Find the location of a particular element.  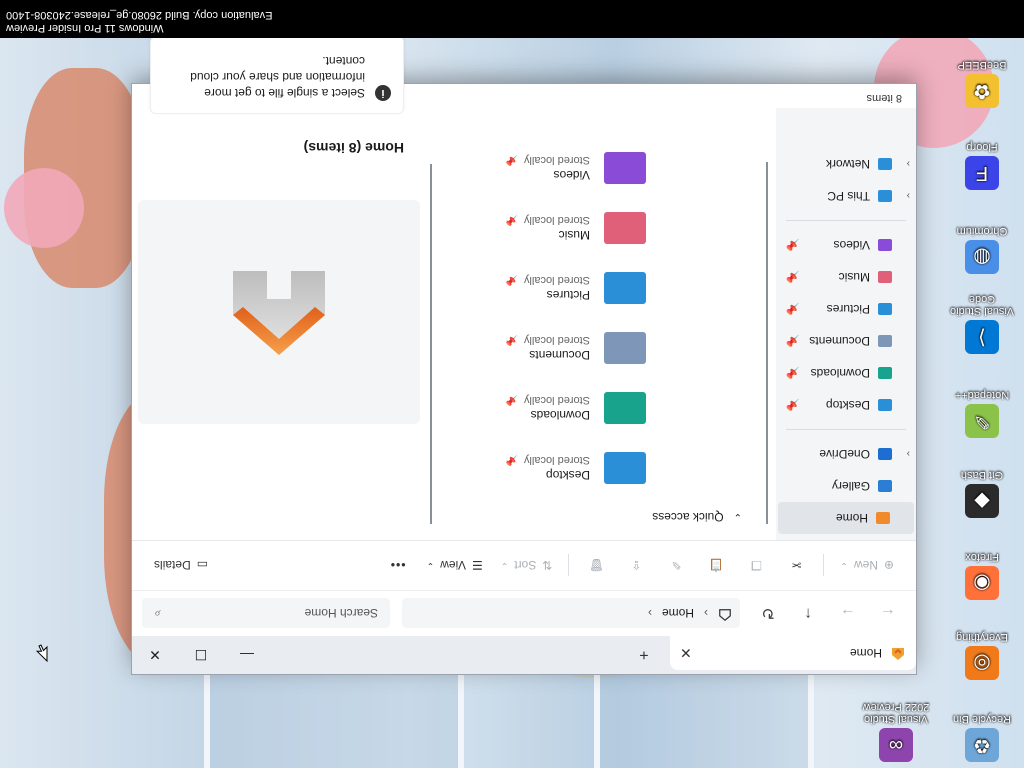

sidebar-item-gallery: Gallery is located at coordinates (846, 486).